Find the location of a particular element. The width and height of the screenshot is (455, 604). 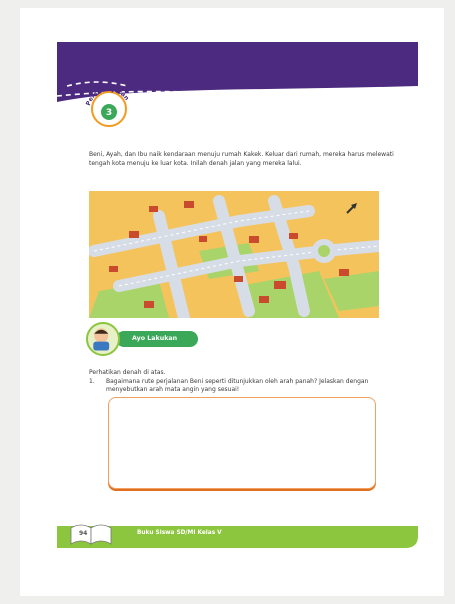

student-avatar-icon is located at coordinates (103, 339).